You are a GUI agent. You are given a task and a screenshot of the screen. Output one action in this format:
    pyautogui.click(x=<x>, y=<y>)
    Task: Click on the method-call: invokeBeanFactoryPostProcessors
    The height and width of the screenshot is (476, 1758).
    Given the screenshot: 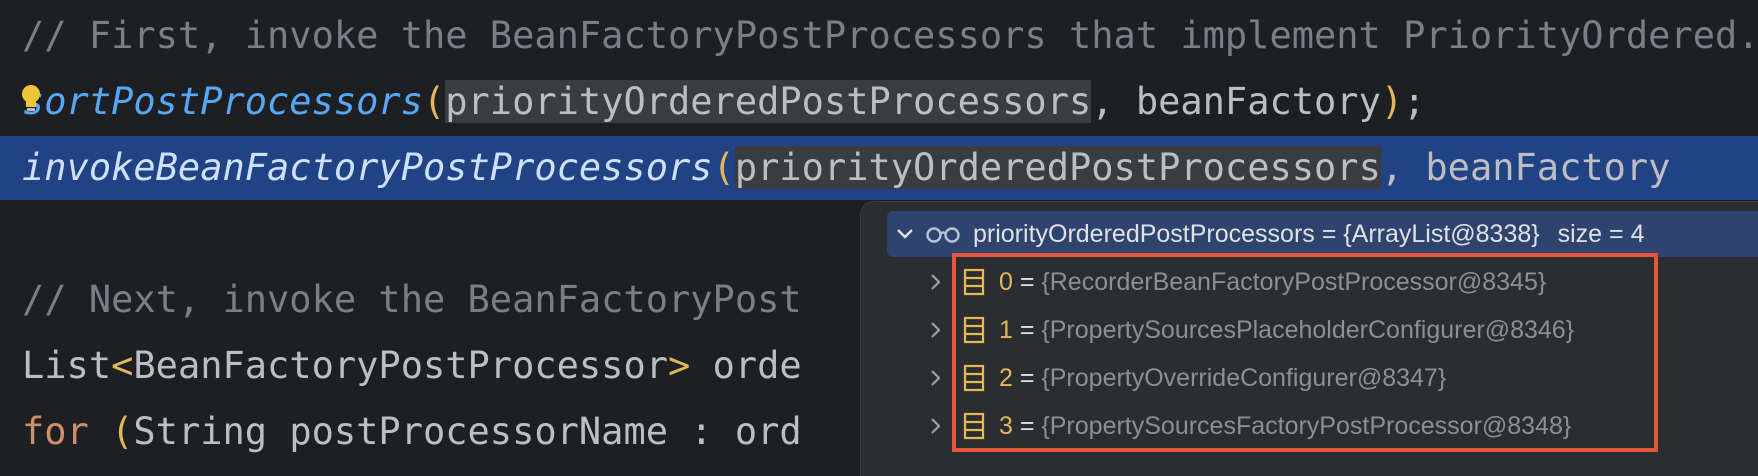 What is the action you would take?
    pyautogui.click(x=367, y=167)
    